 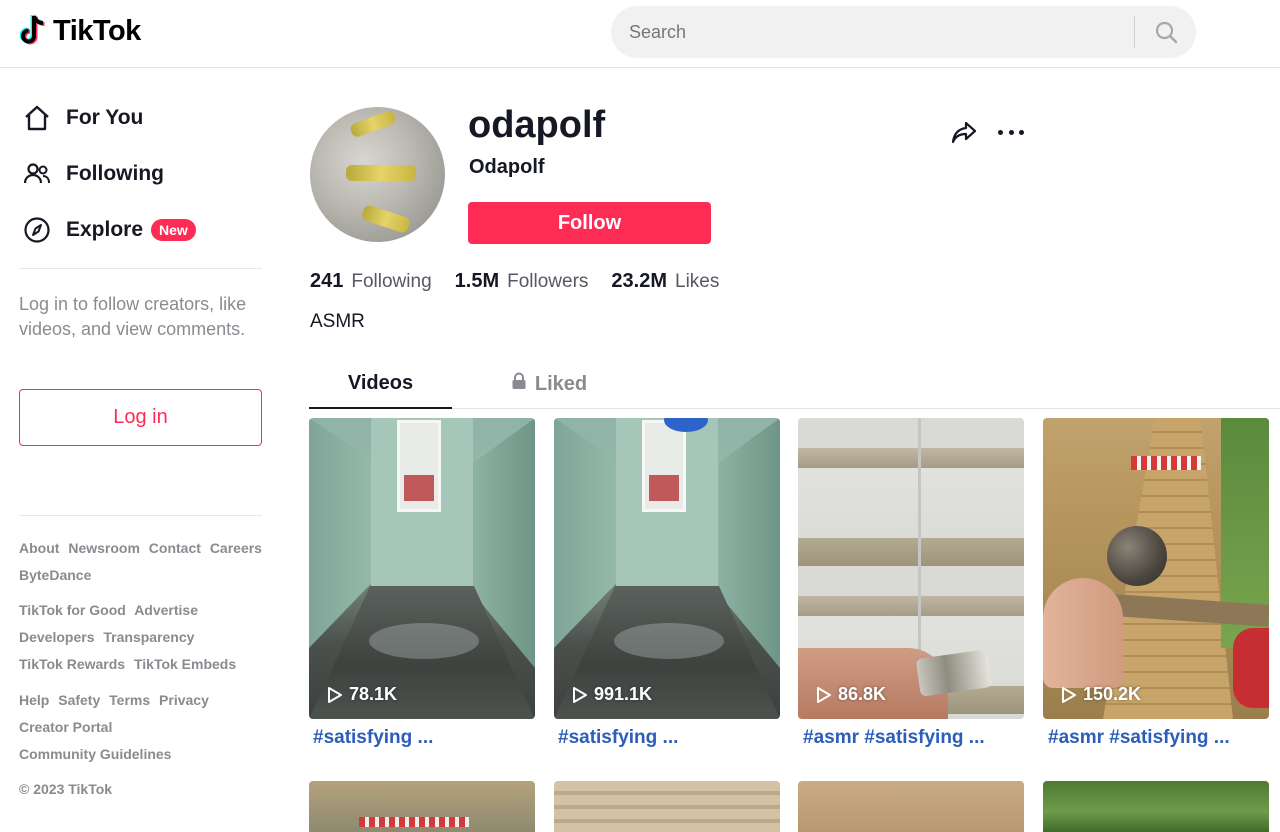 What do you see at coordinates (879, 32) in the screenshot?
I see `search-input` at bounding box center [879, 32].